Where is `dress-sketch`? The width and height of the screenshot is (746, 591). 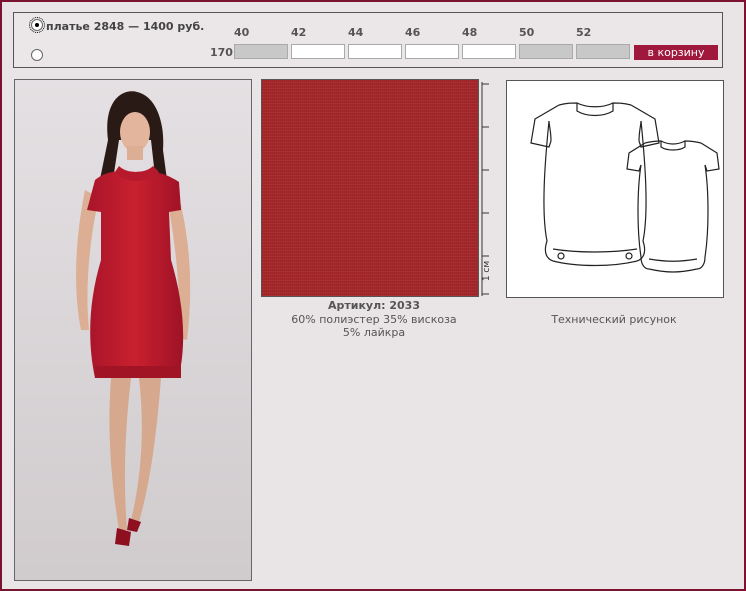
dress-sketch is located at coordinates (625, 187).